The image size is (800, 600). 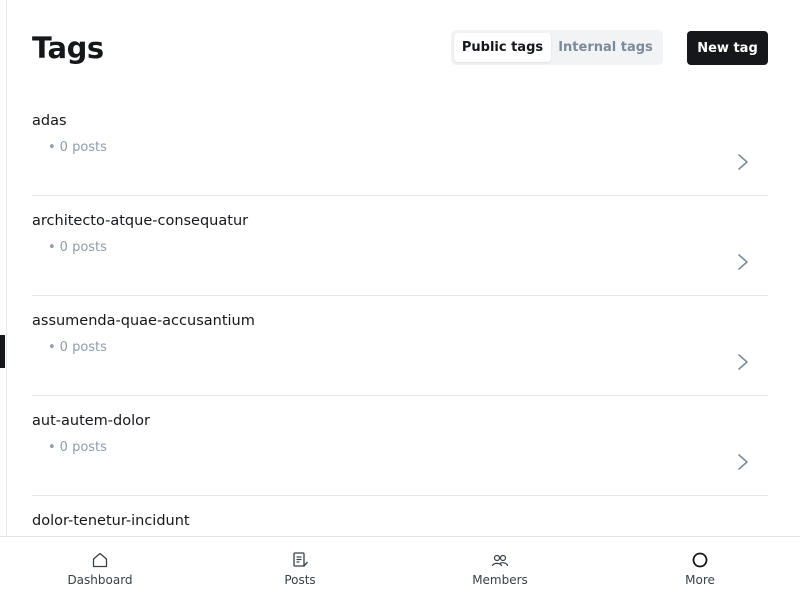 I want to click on home-icon, so click(x=100, y=560).